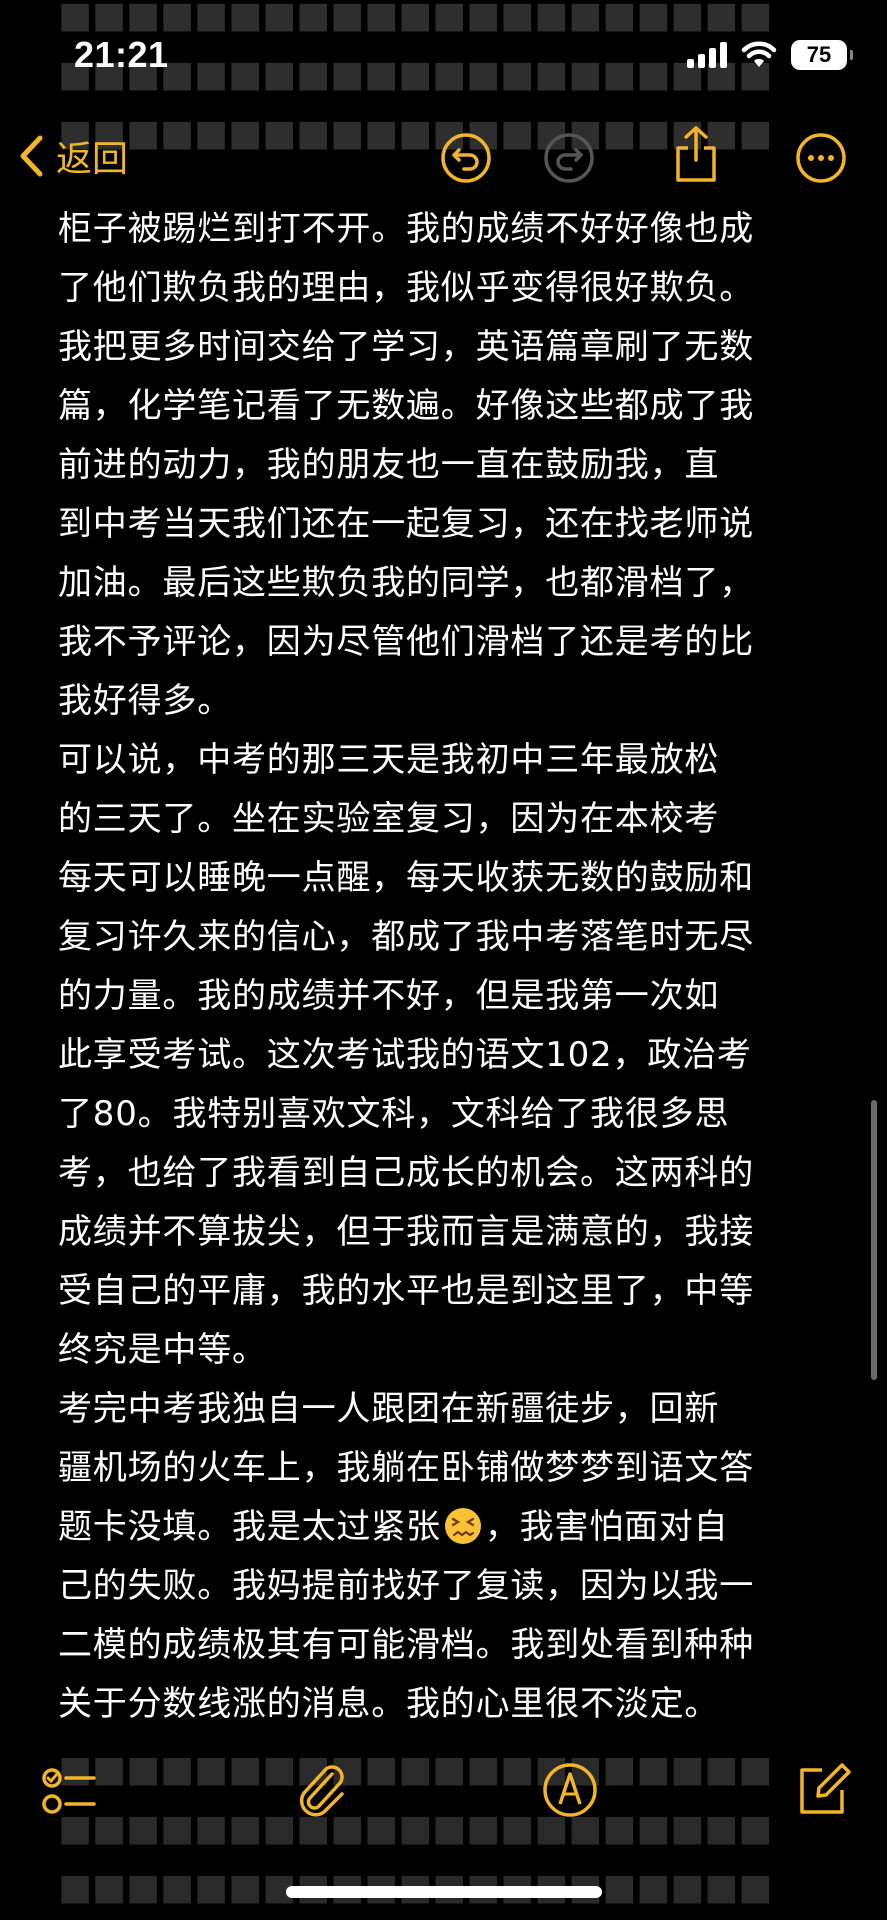 This screenshot has width=887, height=1920. Describe the element at coordinates (405, 1055) in the screenshot. I see `note-line: 此享受考试。这次考试我的语文102，政治考` at that location.